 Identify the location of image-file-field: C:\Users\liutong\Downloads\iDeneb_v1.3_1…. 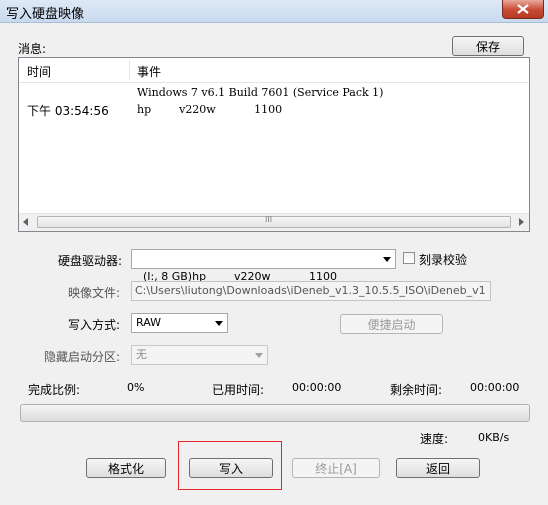
(311, 291).